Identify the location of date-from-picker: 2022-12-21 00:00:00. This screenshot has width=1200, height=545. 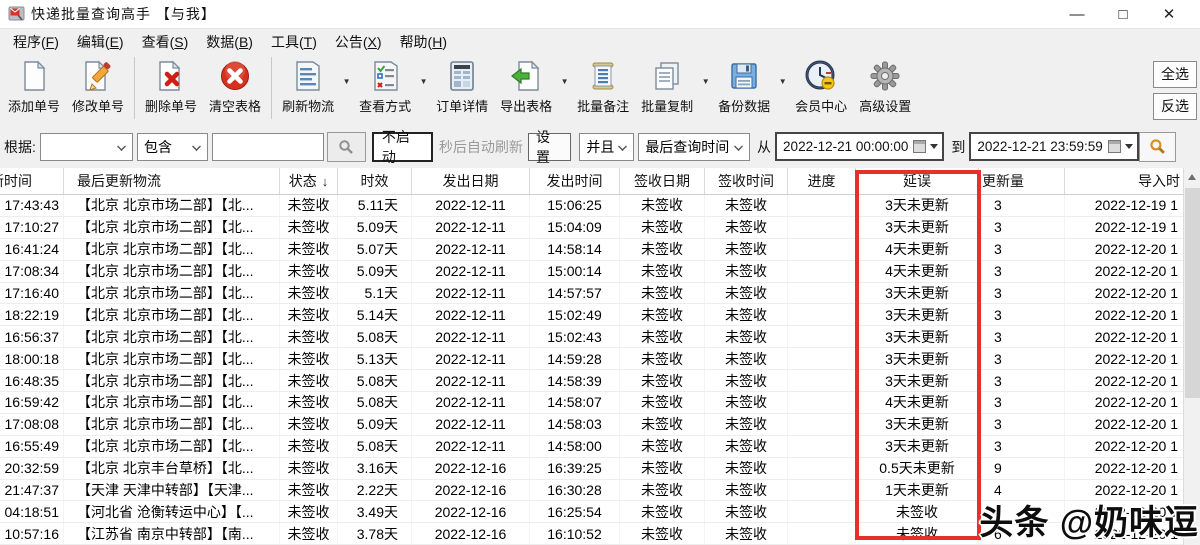
(860, 146).